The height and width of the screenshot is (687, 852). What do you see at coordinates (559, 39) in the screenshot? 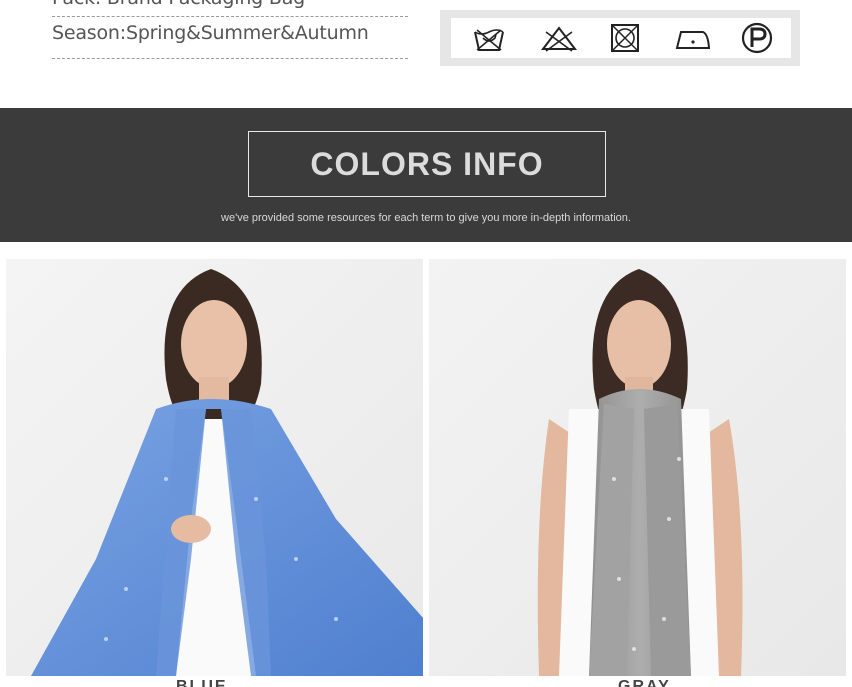
I see `do-not-bleach-icon` at bounding box center [559, 39].